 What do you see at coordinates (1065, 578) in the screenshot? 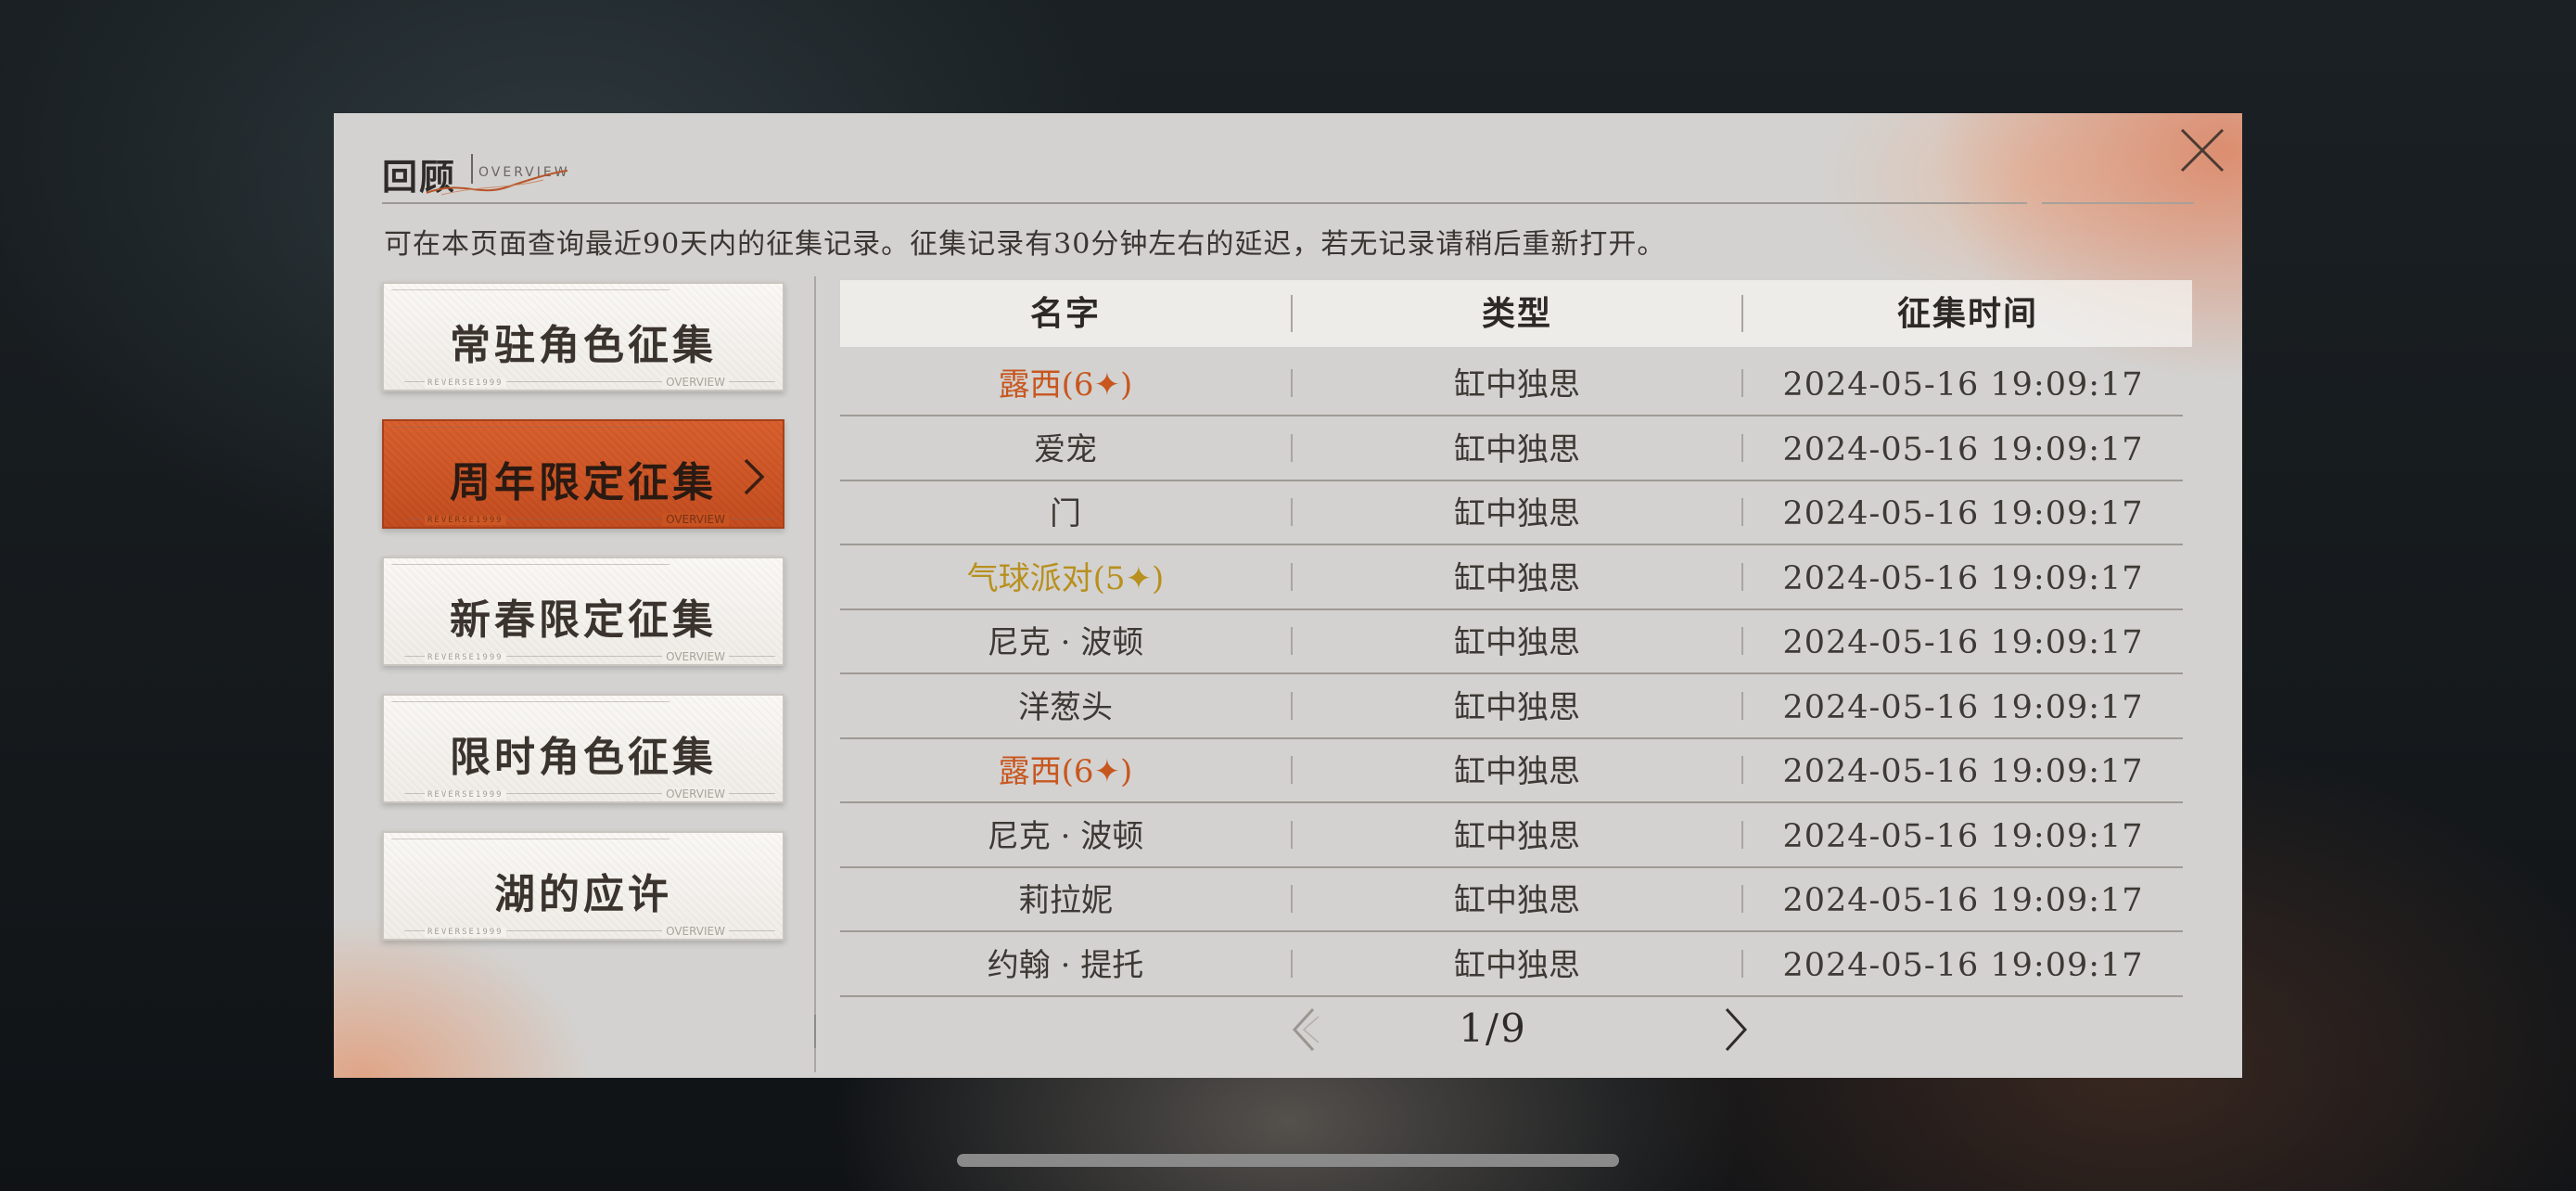
I see `cell-name: 气球派对(5✦)` at bounding box center [1065, 578].